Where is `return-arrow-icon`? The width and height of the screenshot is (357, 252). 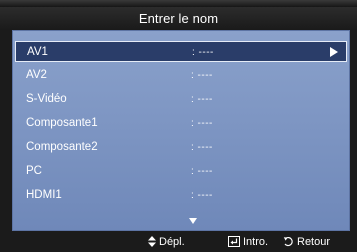
return-arrow-icon is located at coordinates (288, 242).